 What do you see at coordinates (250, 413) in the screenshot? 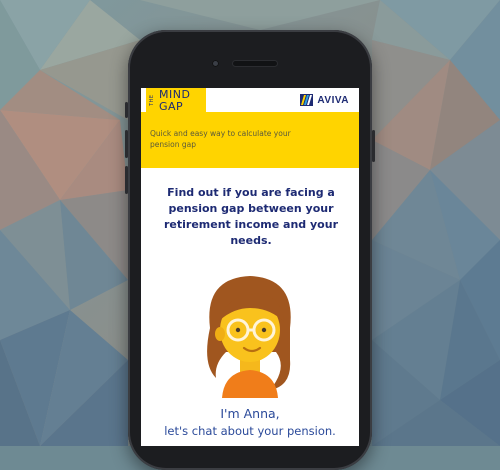
I see `assistant-greeting: I'm Anna,` at bounding box center [250, 413].